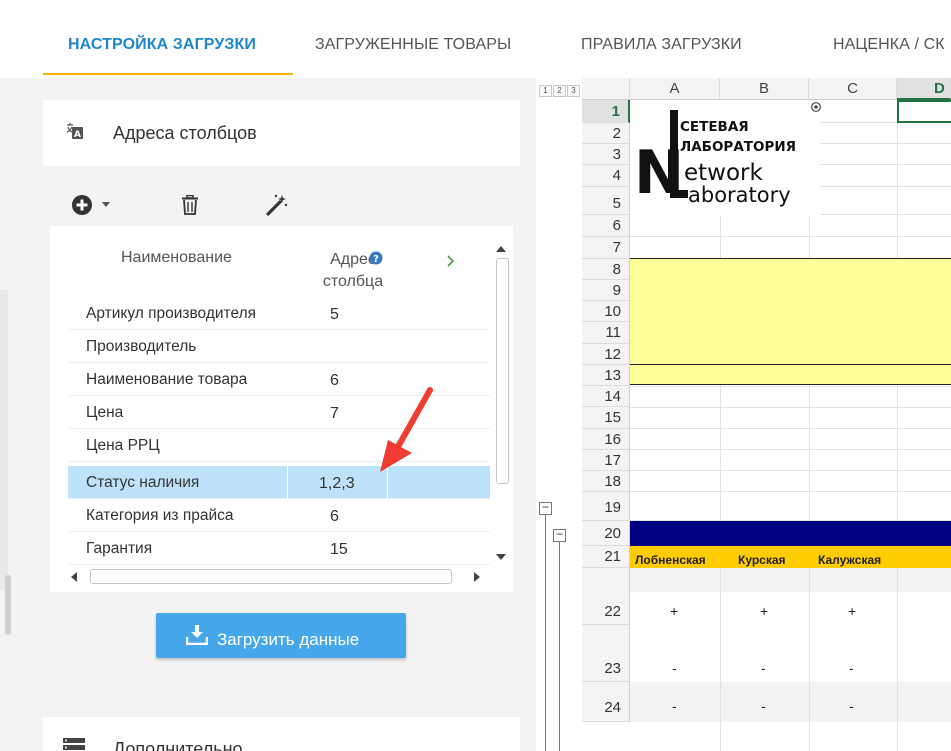 This screenshot has width=951, height=751. What do you see at coordinates (606, 311) in the screenshot?
I see `row-header: 10` at bounding box center [606, 311].